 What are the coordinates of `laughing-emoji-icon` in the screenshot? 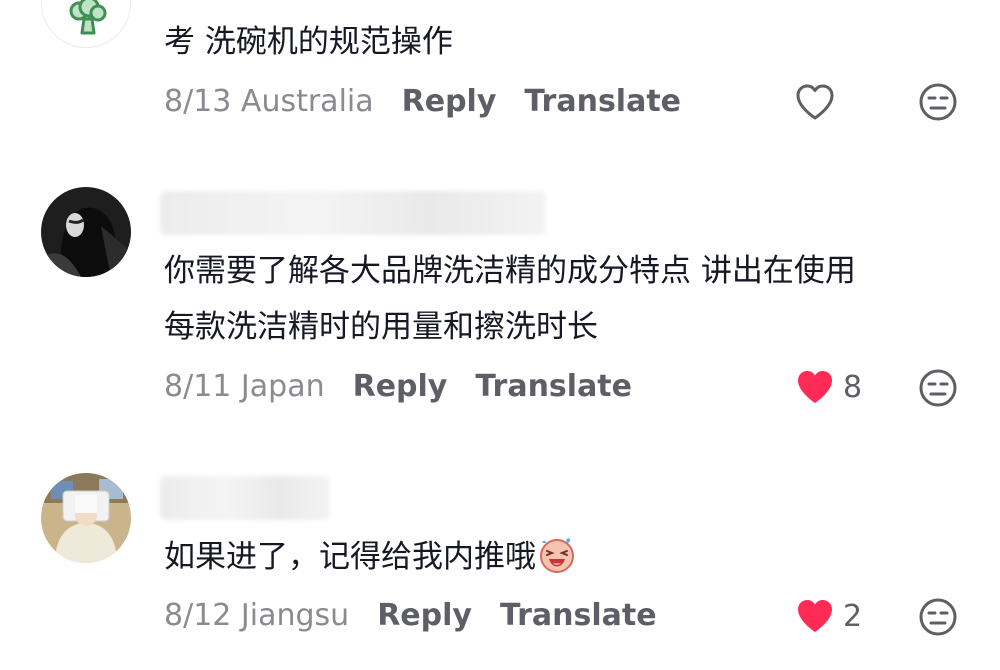 It's located at (557, 555).